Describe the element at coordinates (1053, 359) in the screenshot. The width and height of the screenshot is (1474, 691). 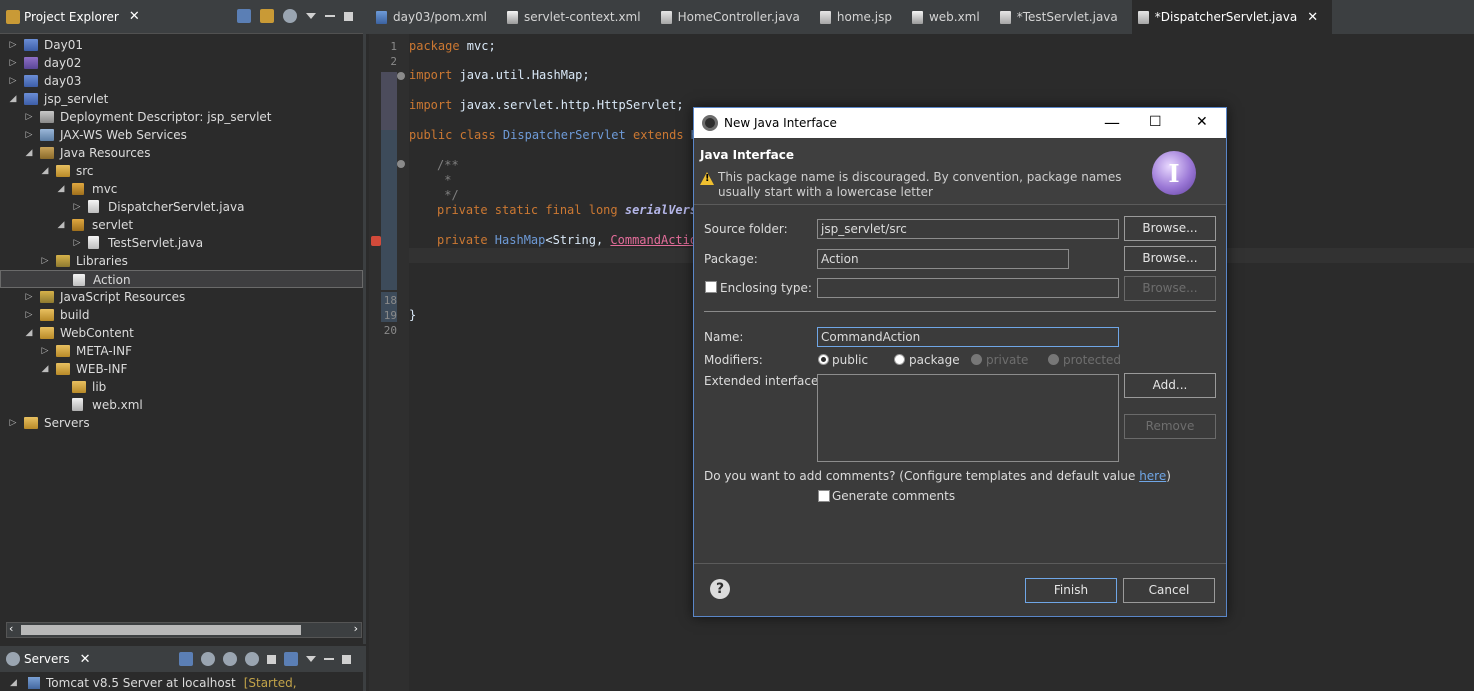
I see `modifier-protected-radio` at that location.